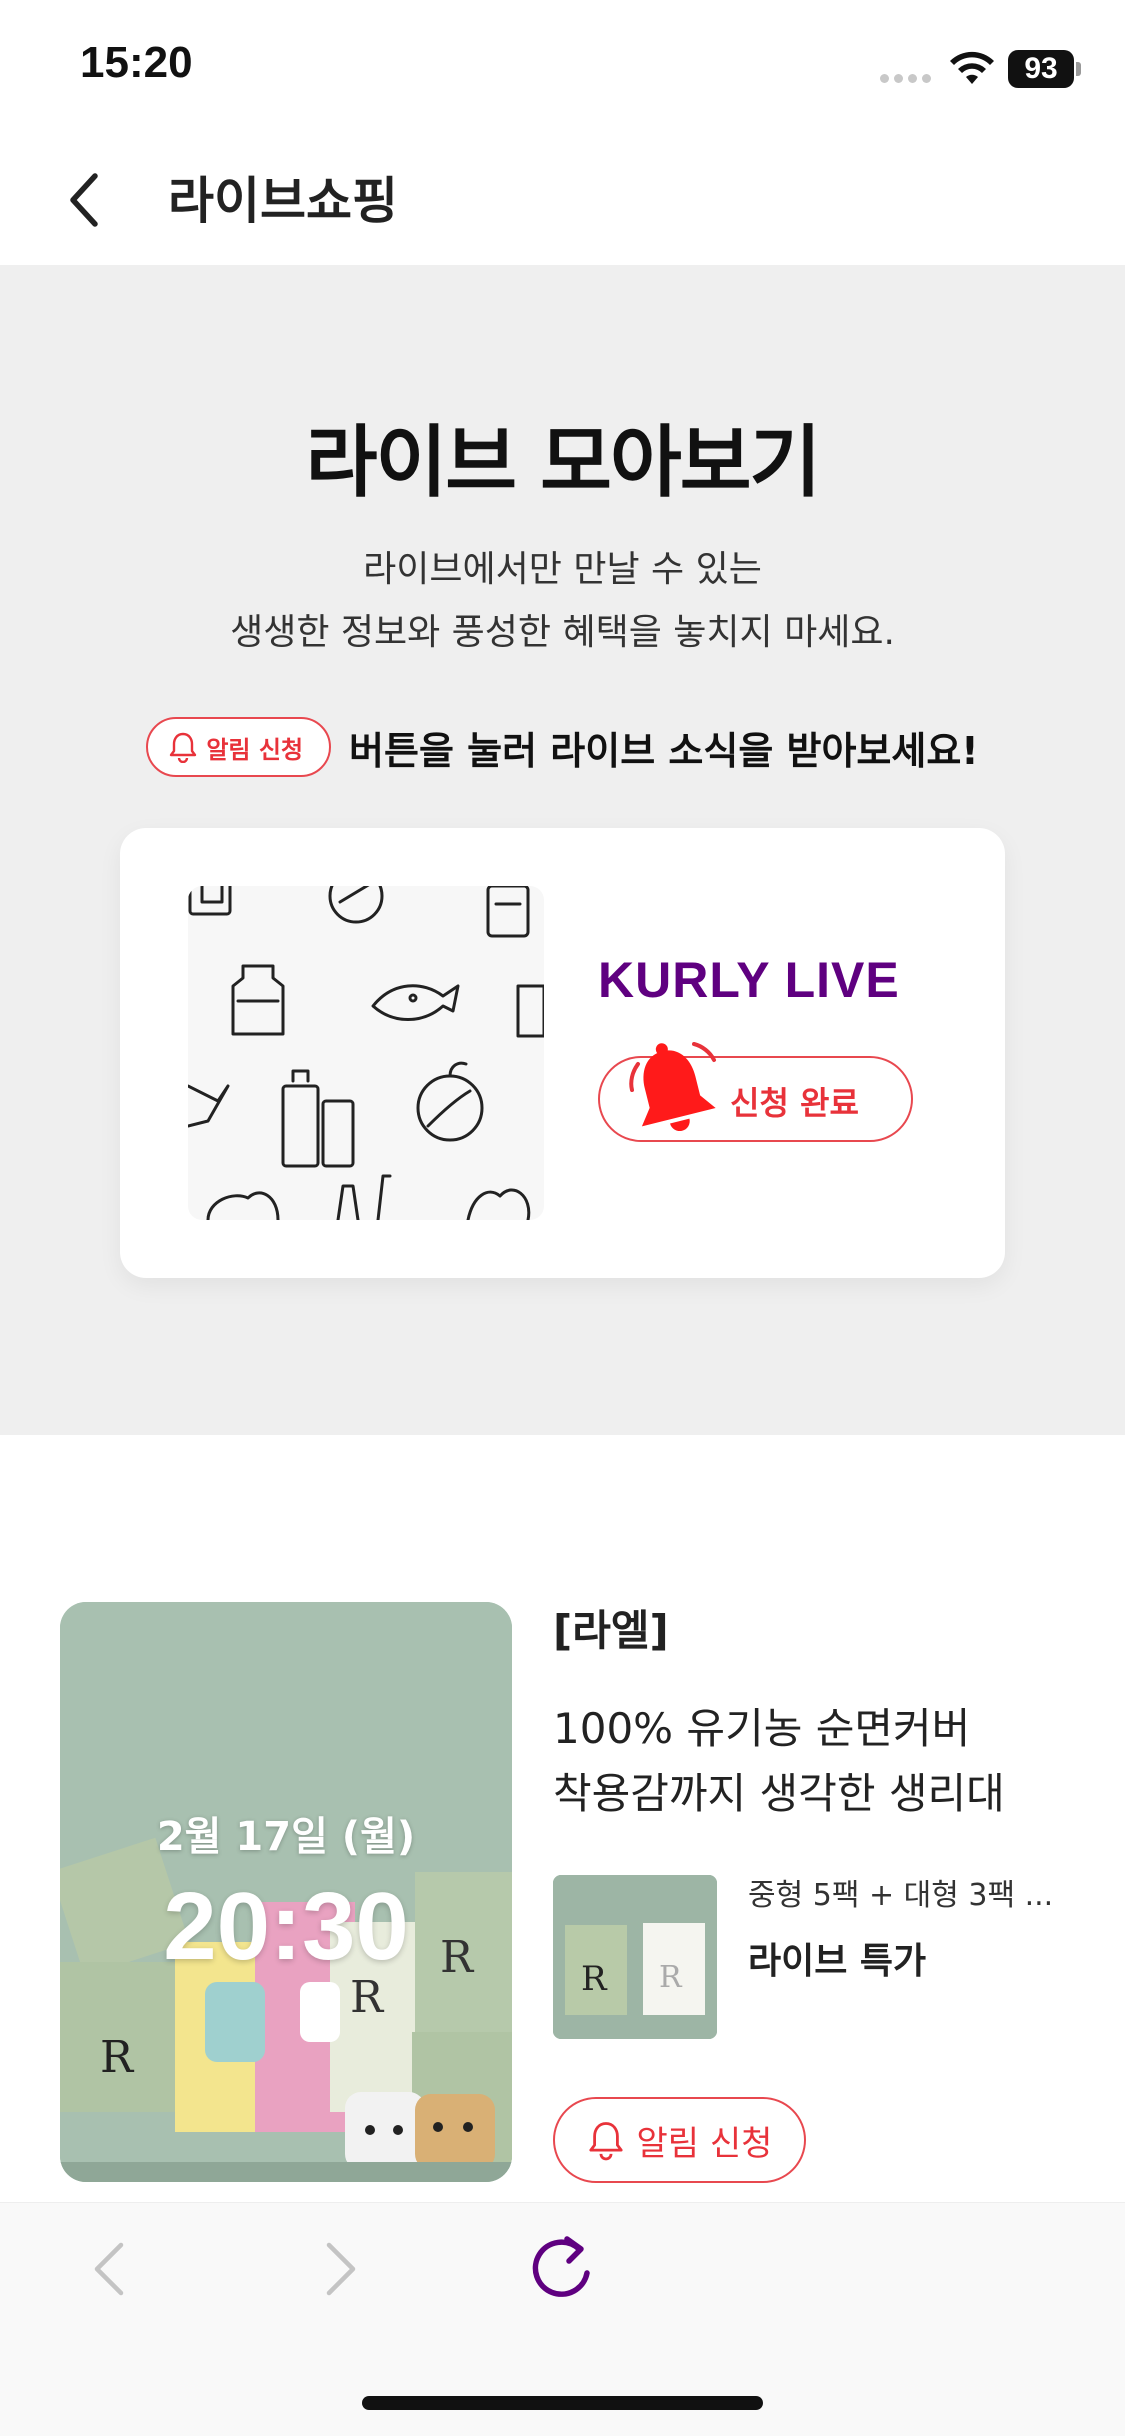 Image resolution: width=1125 pixels, height=2436 pixels. I want to click on icon-pattern-image, so click(366, 1053).